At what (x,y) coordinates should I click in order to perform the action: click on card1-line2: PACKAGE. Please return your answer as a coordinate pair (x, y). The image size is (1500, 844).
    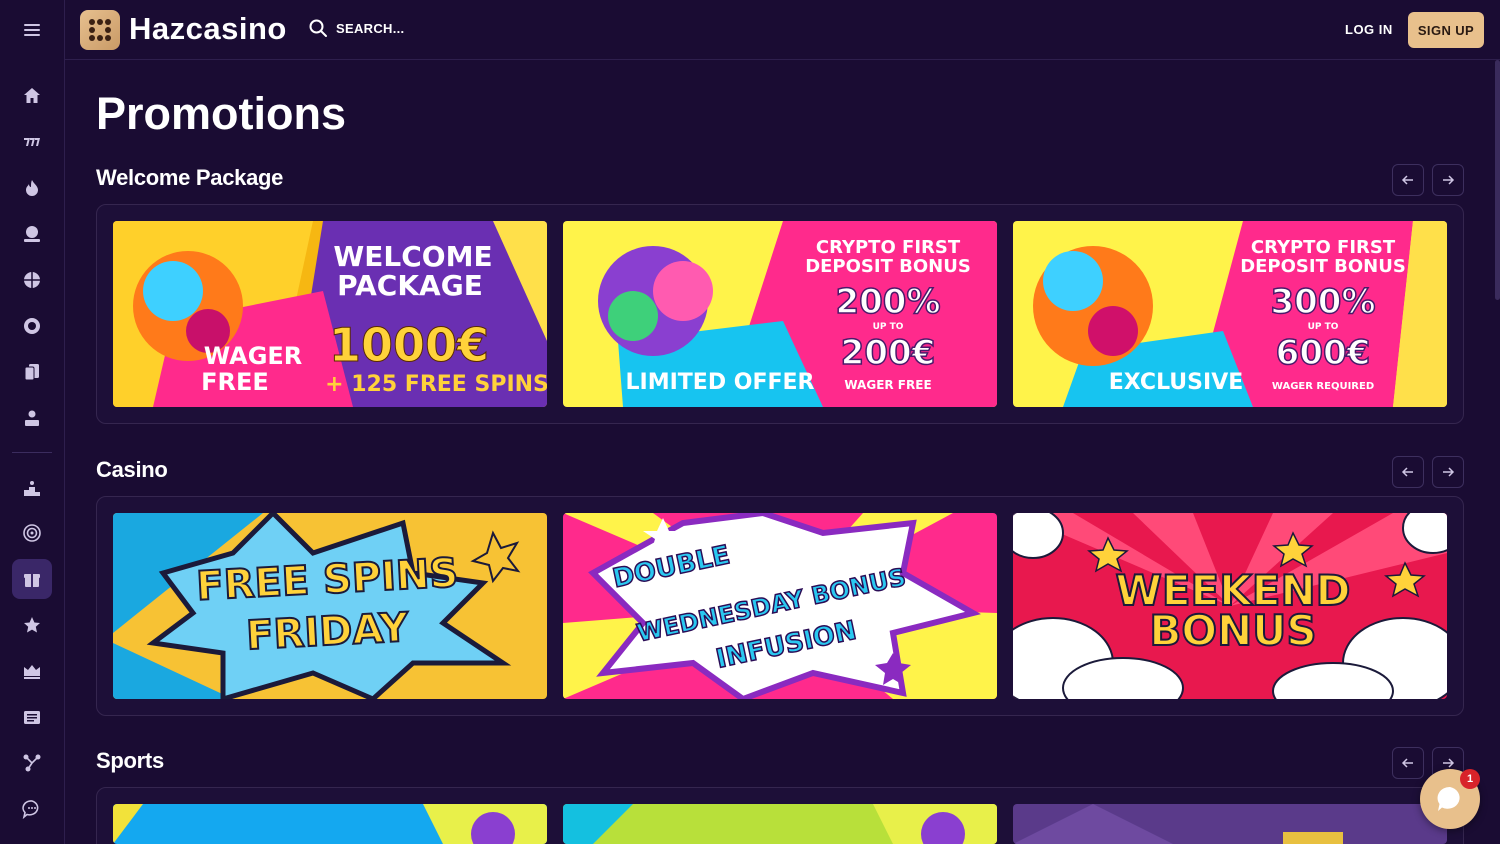
    Looking at the image, I should click on (410, 285).